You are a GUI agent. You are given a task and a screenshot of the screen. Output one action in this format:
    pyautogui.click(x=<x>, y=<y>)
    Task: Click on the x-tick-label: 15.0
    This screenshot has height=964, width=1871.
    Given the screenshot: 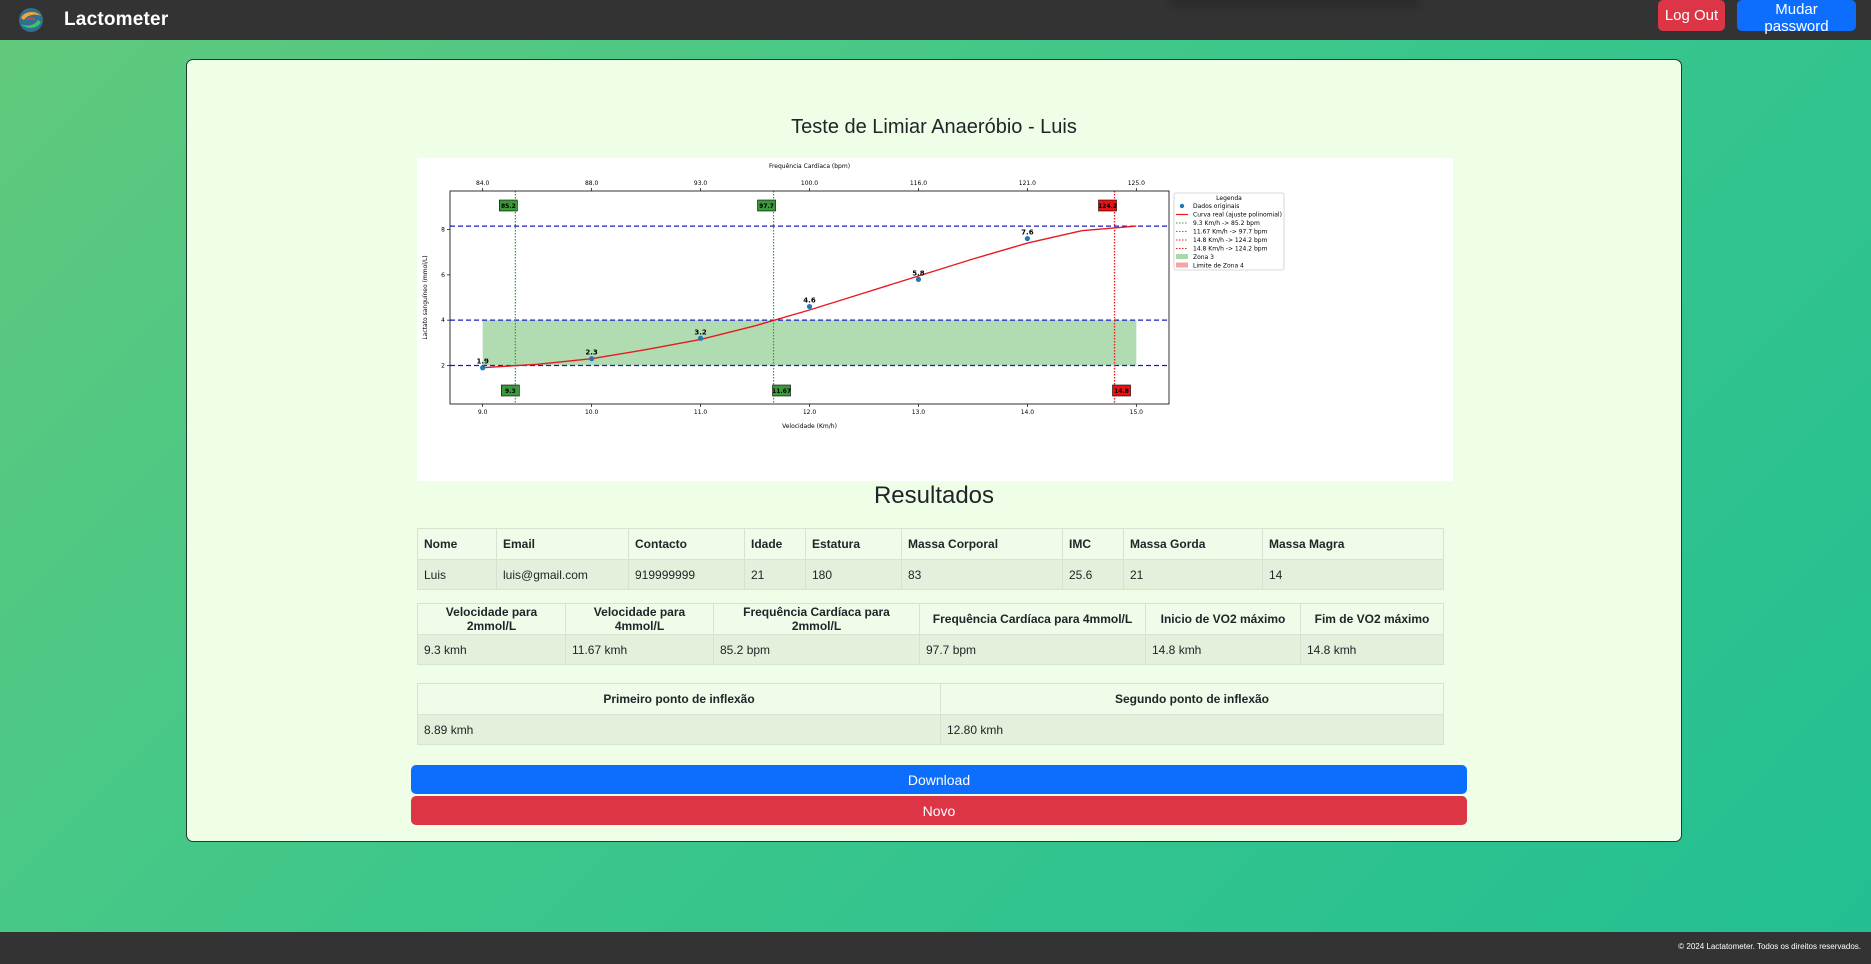 What is the action you would take?
    pyautogui.click(x=1137, y=412)
    